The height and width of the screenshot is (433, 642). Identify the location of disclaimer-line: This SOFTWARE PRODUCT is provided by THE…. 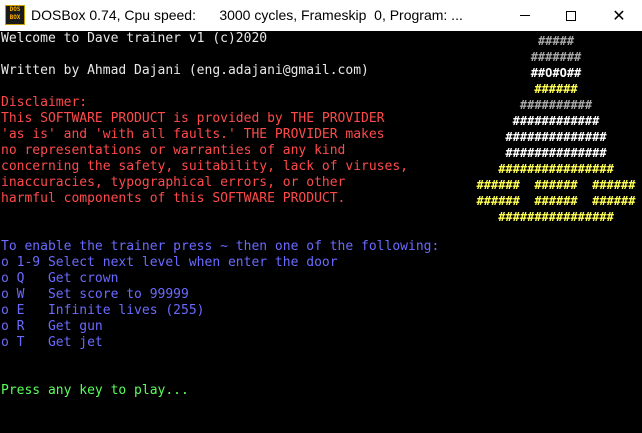
(193, 118).